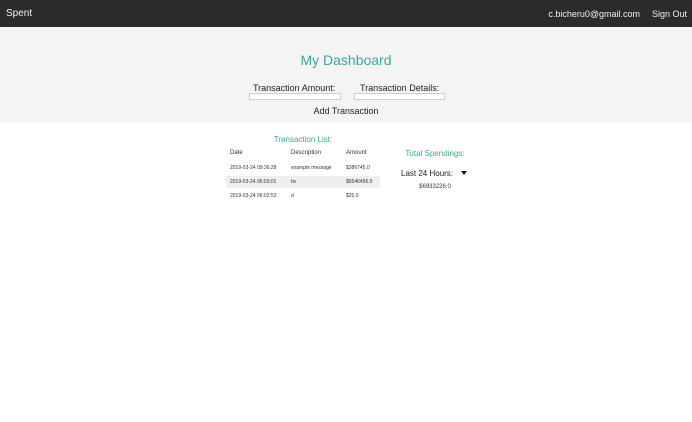 The width and height of the screenshot is (692, 422). What do you see at coordinates (359, 182) in the screenshot?
I see `cell-amount: $6546456.0` at bounding box center [359, 182].